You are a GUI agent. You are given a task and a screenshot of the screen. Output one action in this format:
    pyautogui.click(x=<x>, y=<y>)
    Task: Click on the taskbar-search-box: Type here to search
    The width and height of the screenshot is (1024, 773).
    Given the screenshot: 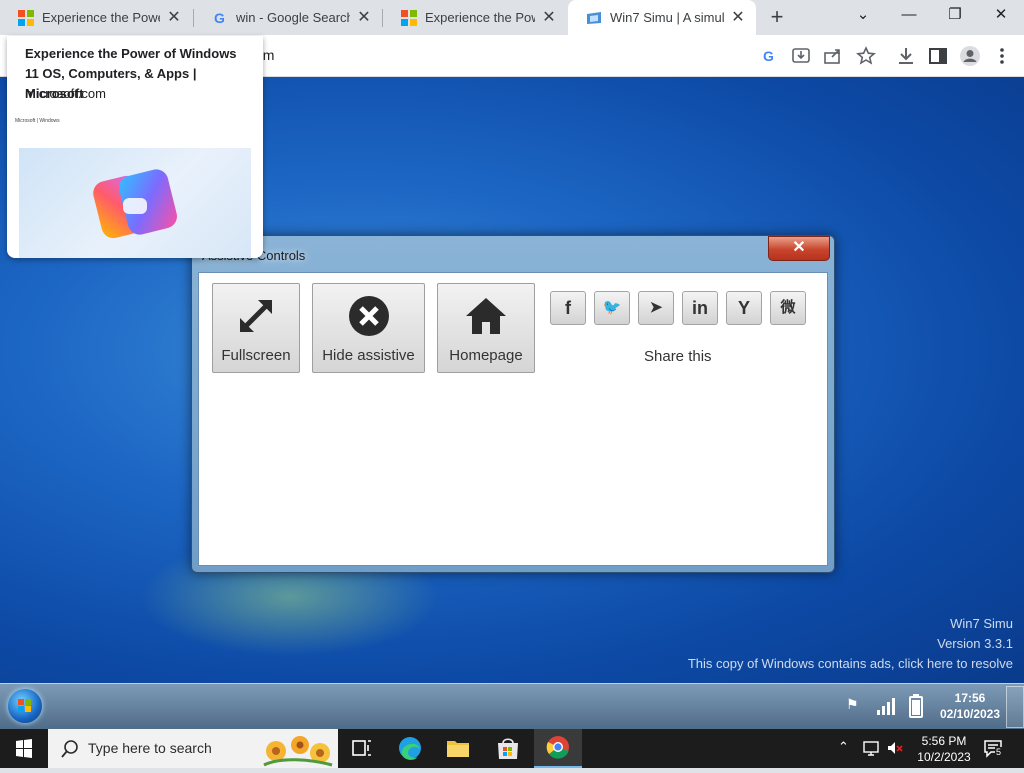 What is the action you would take?
    pyautogui.click(x=193, y=748)
    